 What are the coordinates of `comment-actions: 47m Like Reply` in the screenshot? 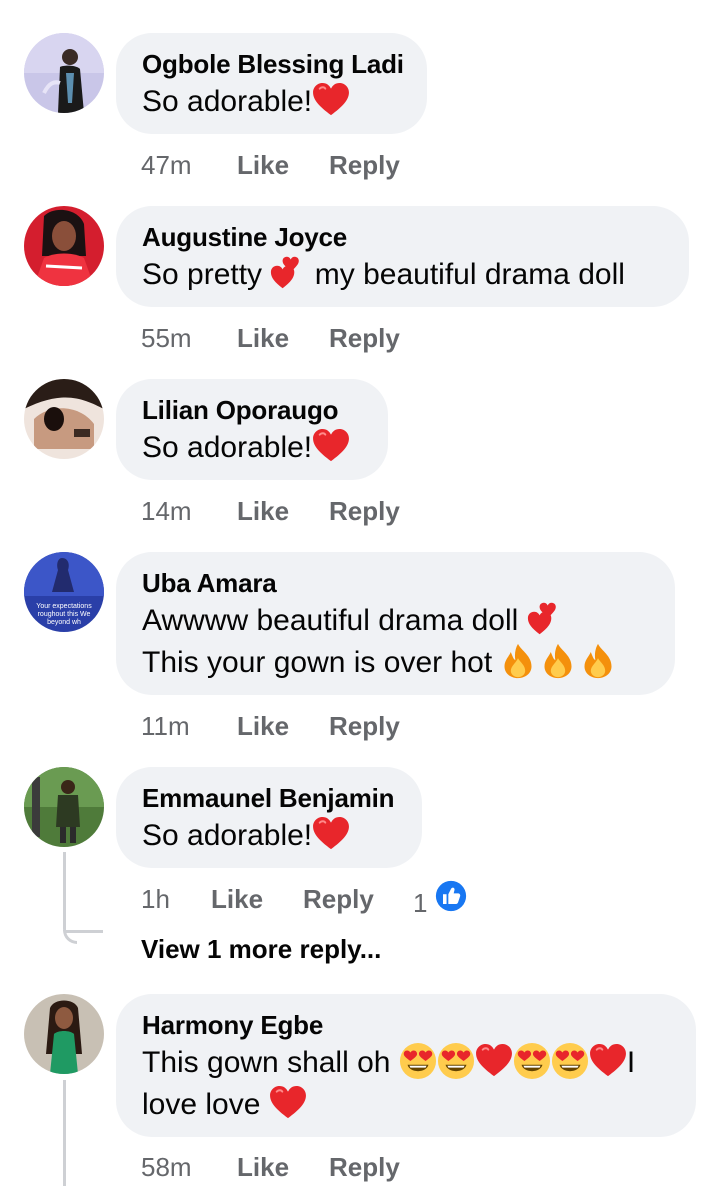 It's located at (270, 165).